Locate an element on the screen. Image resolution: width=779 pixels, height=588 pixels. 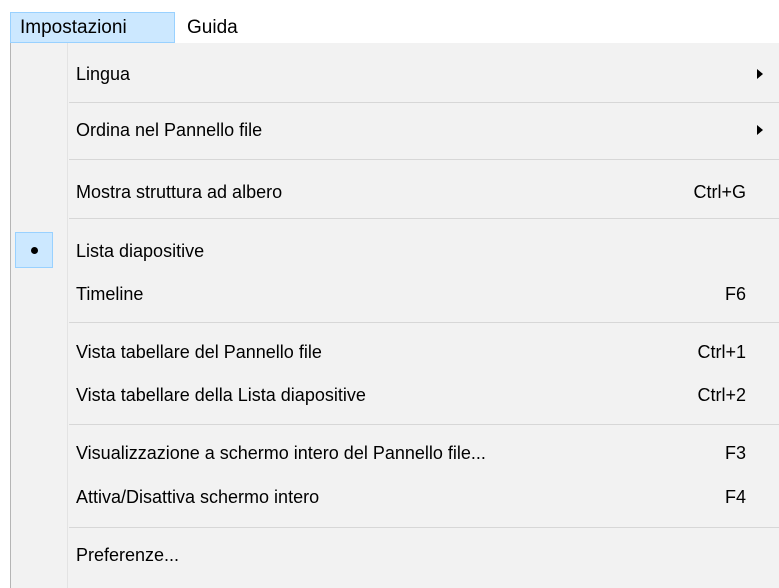
menu-item-label: Vista tabellare del Pannello file is located at coordinates (199, 352).